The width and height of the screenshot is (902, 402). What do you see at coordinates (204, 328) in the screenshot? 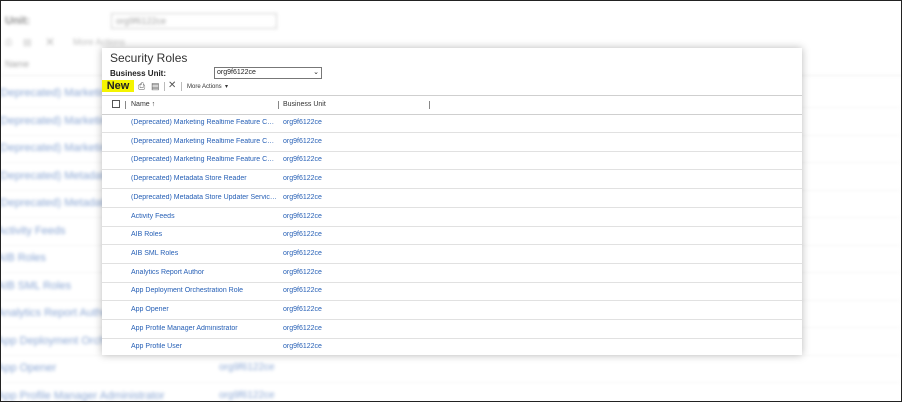
I see `role-name-link: App Profile Manager Administrator` at bounding box center [204, 328].